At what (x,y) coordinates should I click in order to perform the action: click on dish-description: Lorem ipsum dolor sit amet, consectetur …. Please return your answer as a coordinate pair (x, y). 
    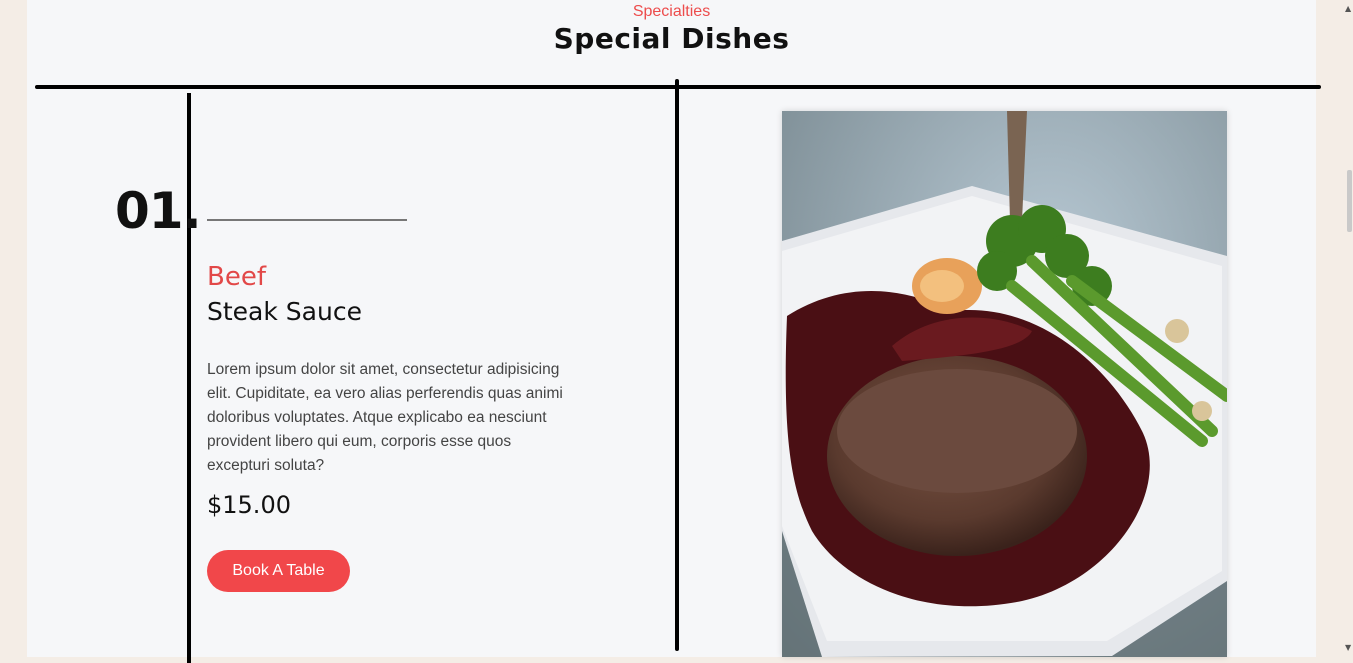
    Looking at the image, I should click on (385, 417).